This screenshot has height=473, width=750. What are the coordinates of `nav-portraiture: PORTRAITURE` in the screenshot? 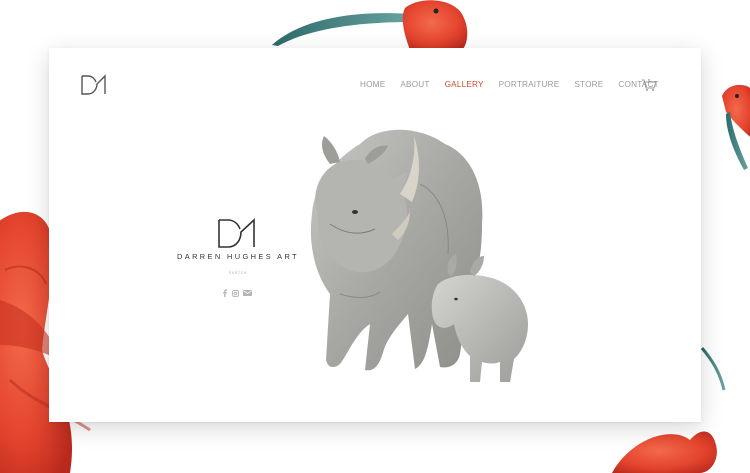 It's located at (529, 84).